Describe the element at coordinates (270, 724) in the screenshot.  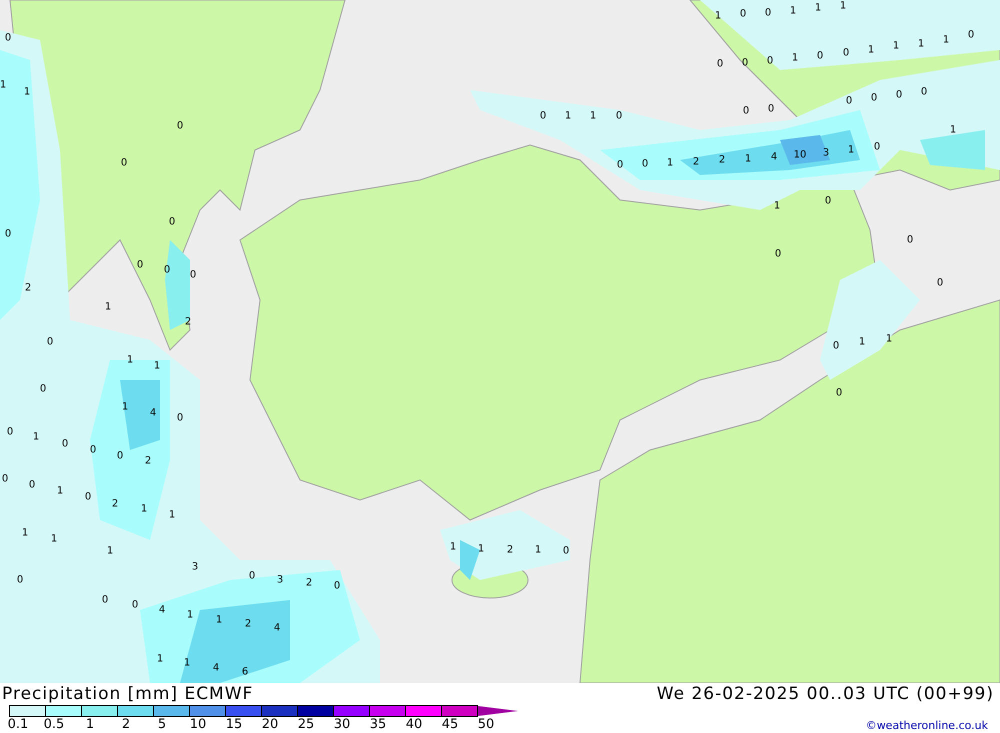
I see `legend-tick-label: 20` at that location.